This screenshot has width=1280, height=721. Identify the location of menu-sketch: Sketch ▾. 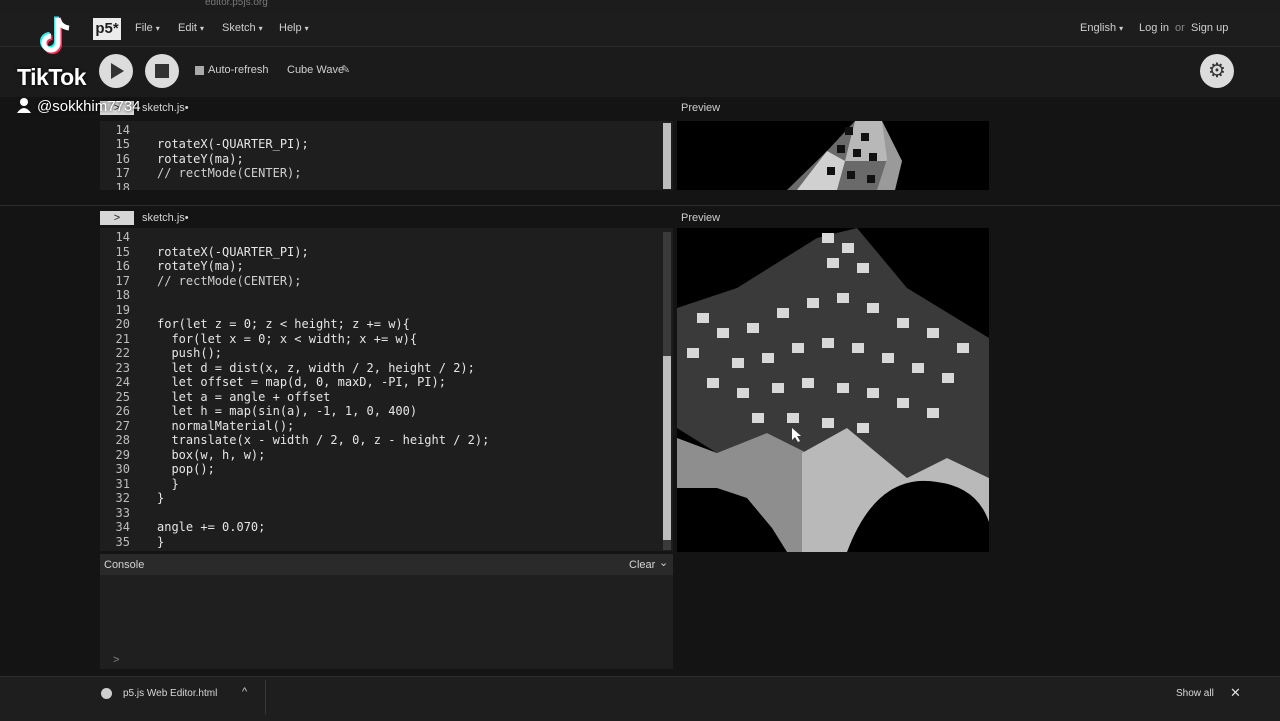
(242, 28).